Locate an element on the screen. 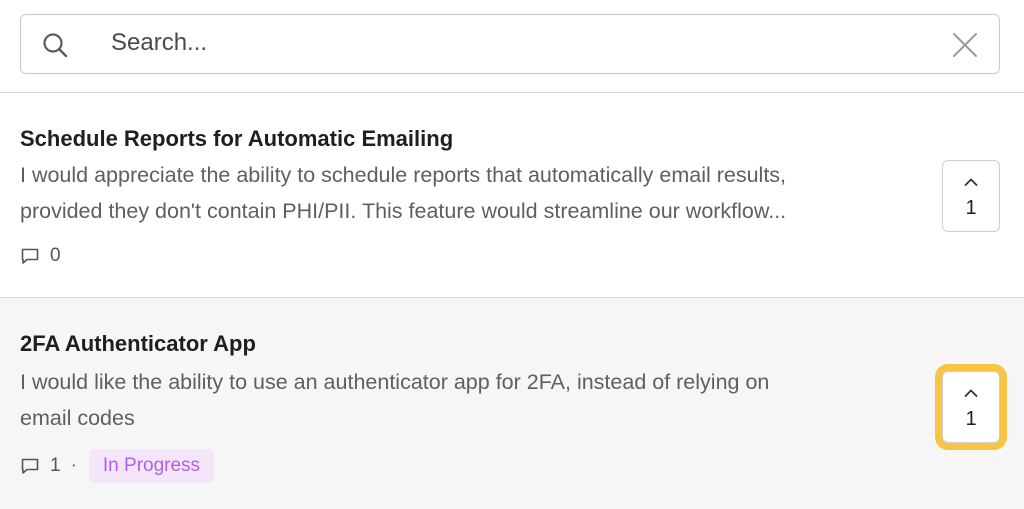 This screenshot has height=509, width=1024. post-title: Schedule Reports for Automatic Emailing is located at coordinates (236, 139).